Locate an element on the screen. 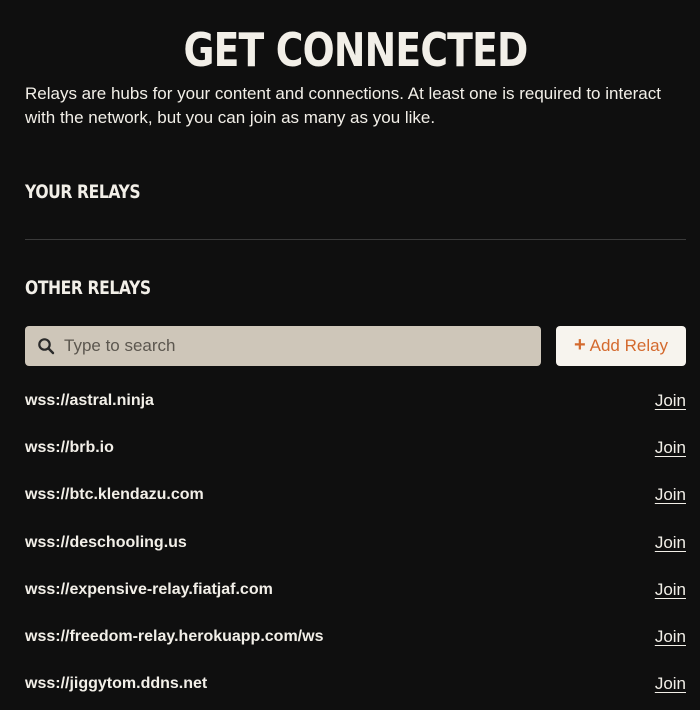 This screenshot has width=700, height=710. relay-row: wss://expensive-relay.fiatjaf.com Join is located at coordinates (355, 590).